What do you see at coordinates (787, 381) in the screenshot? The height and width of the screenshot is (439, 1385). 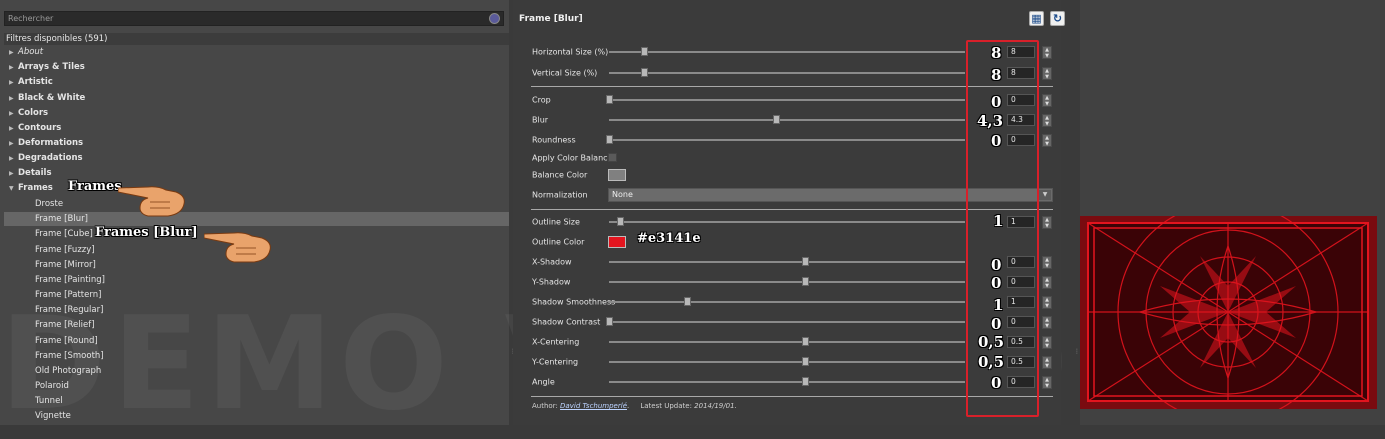 I see `slider-angle` at bounding box center [787, 381].